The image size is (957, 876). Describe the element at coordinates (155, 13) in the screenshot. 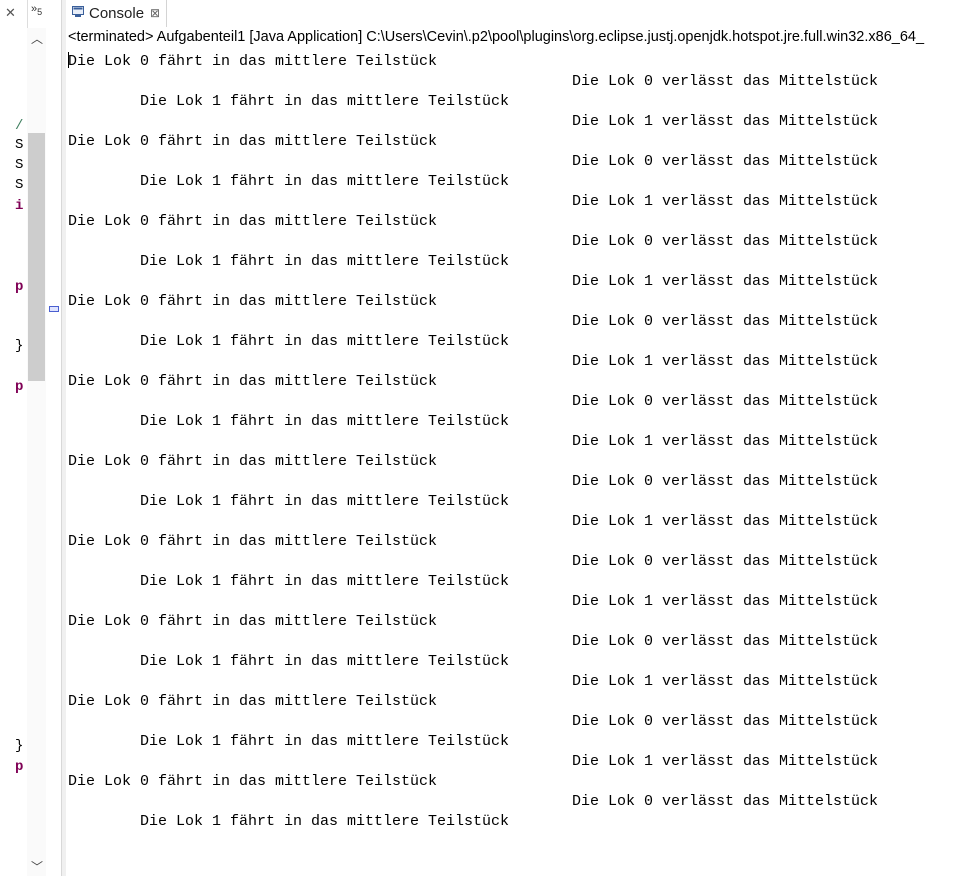

I see `close-icon: ⊠` at that location.